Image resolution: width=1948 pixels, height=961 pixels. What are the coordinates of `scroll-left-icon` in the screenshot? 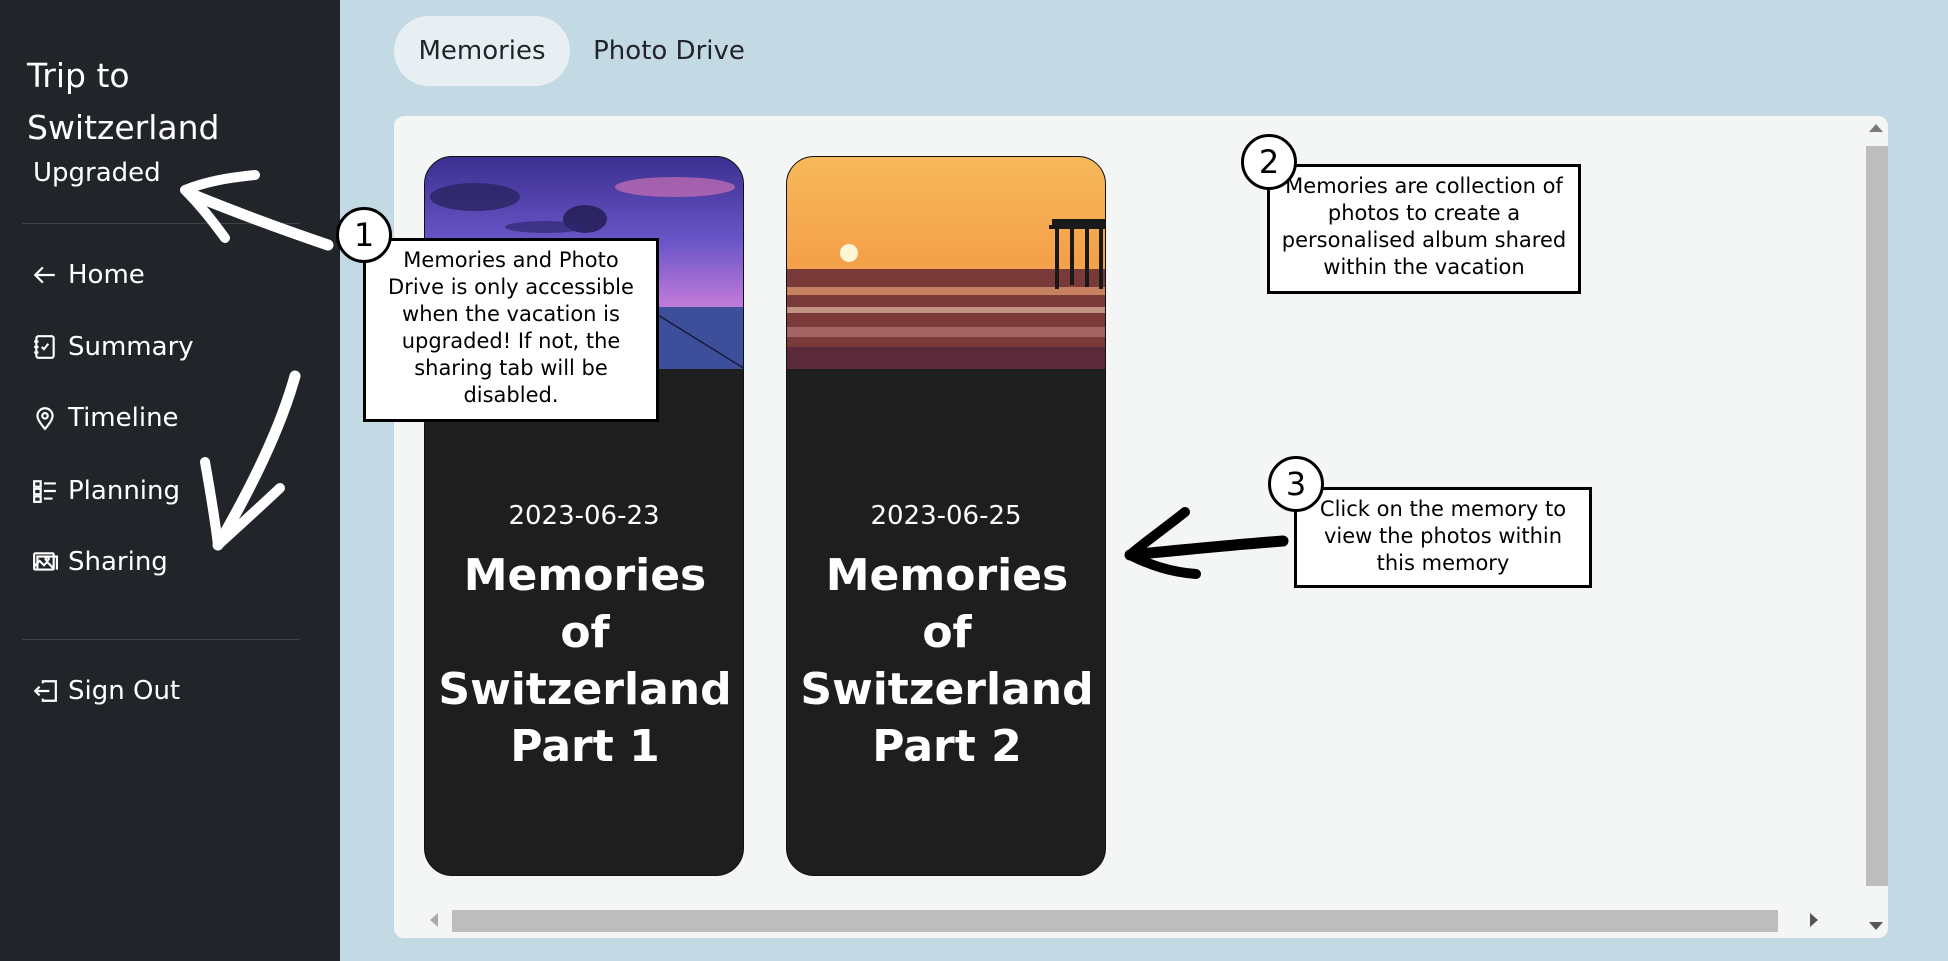 It's located at (434, 920).